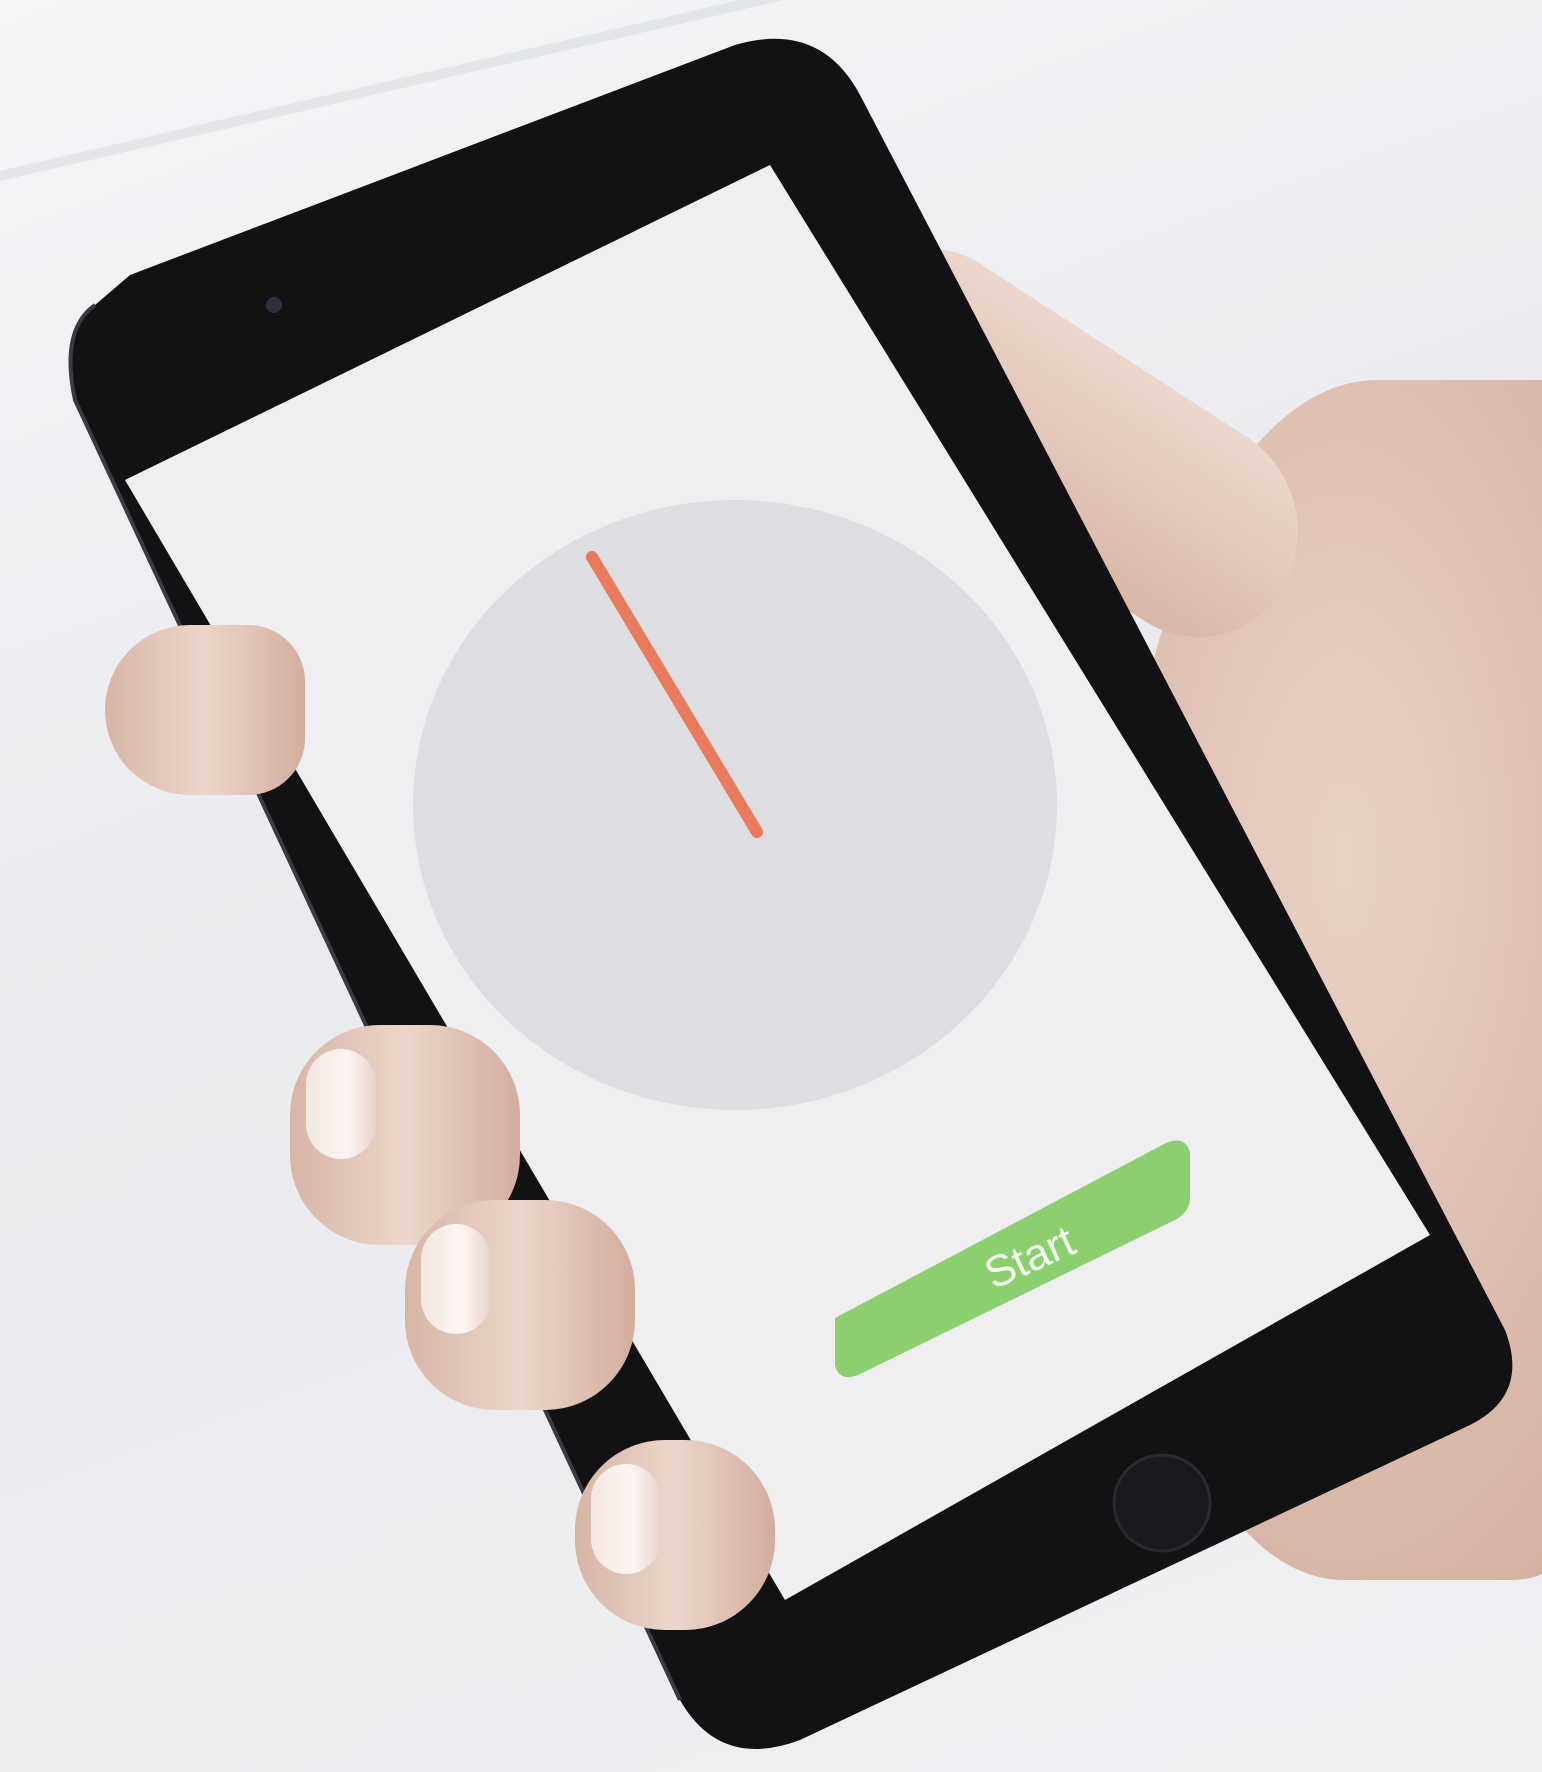 The width and height of the screenshot is (1542, 1772). What do you see at coordinates (520, 1305) in the screenshot?
I see `hand-finger-ring` at bounding box center [520, 1305].